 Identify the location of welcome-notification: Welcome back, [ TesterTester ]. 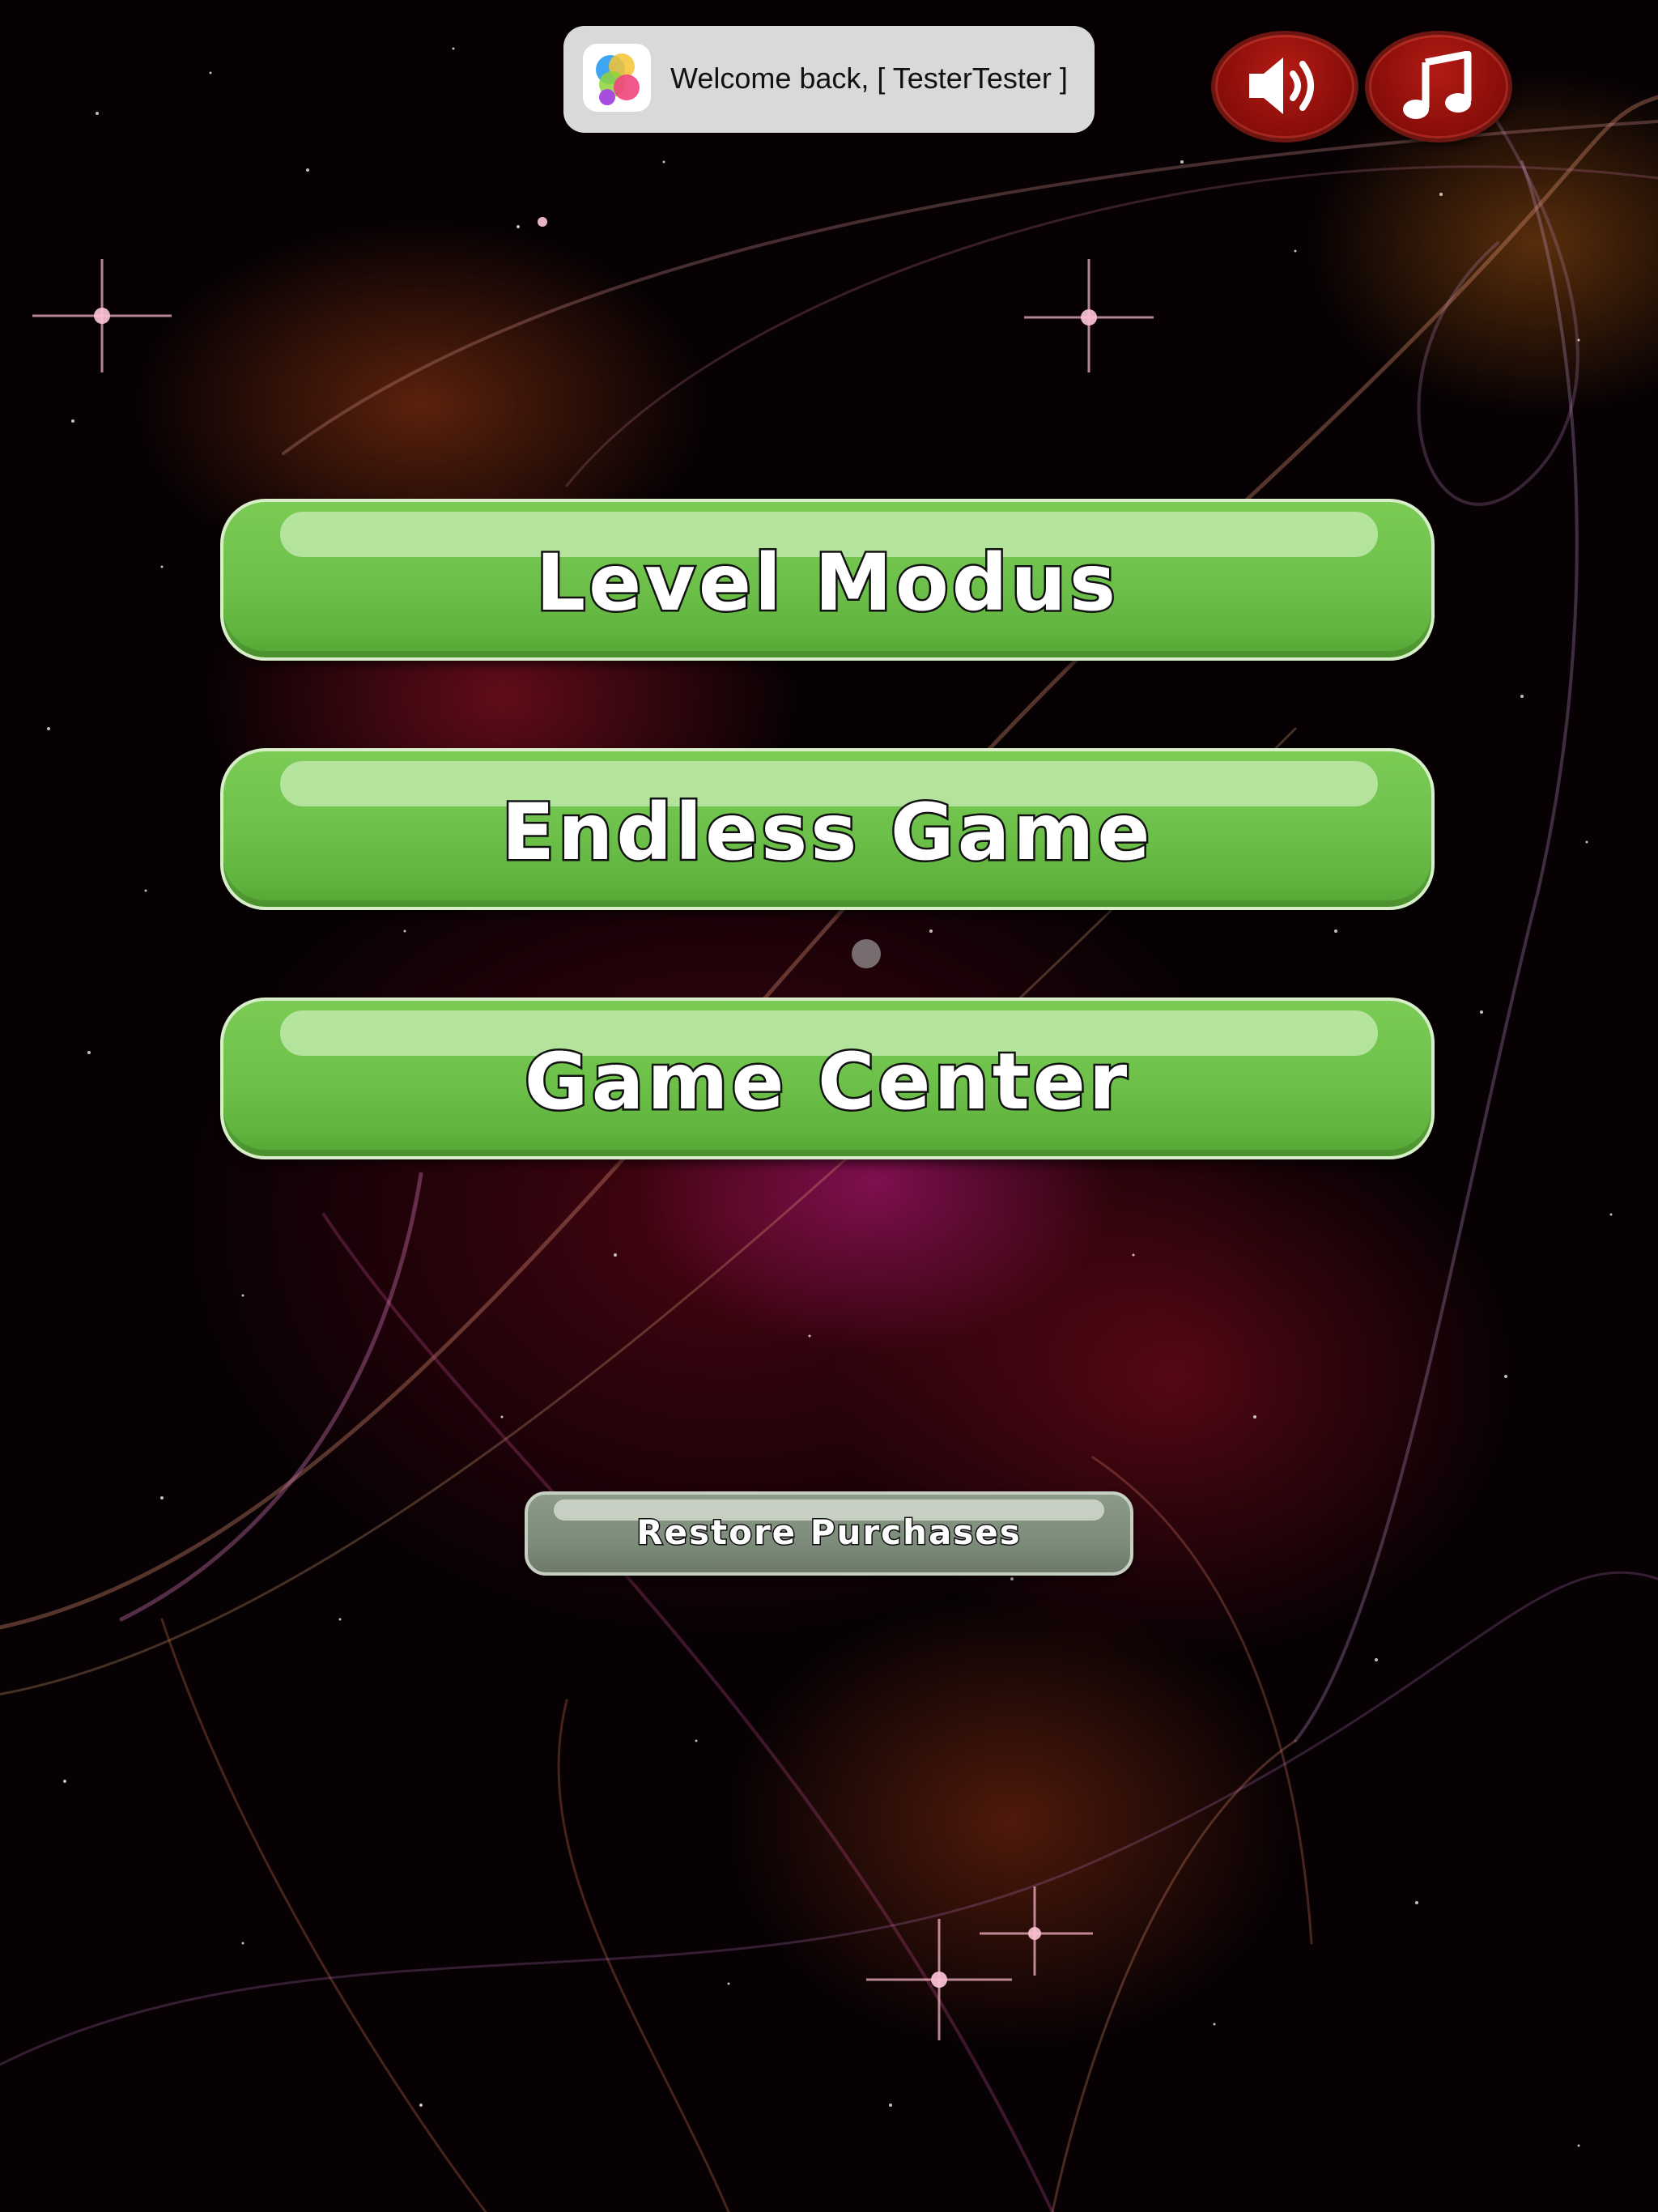
(829, 79).